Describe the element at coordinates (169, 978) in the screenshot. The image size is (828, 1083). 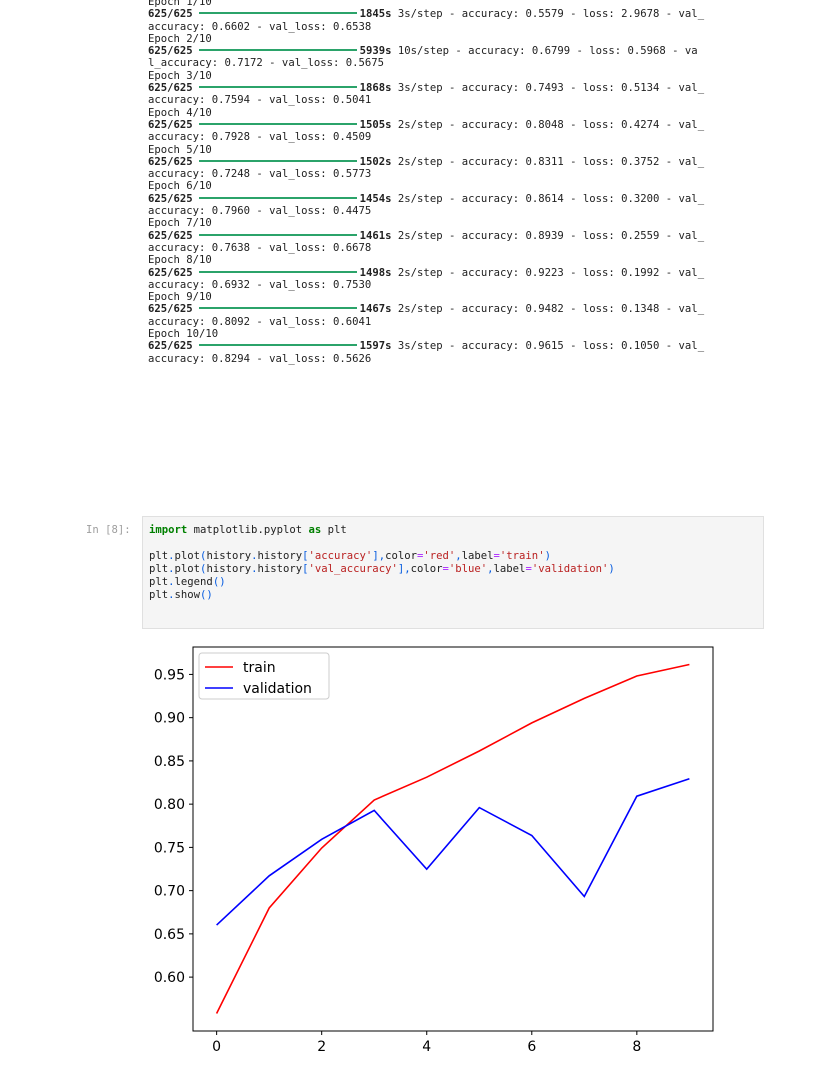
I see `y-tick-label: 0.60` at that location.